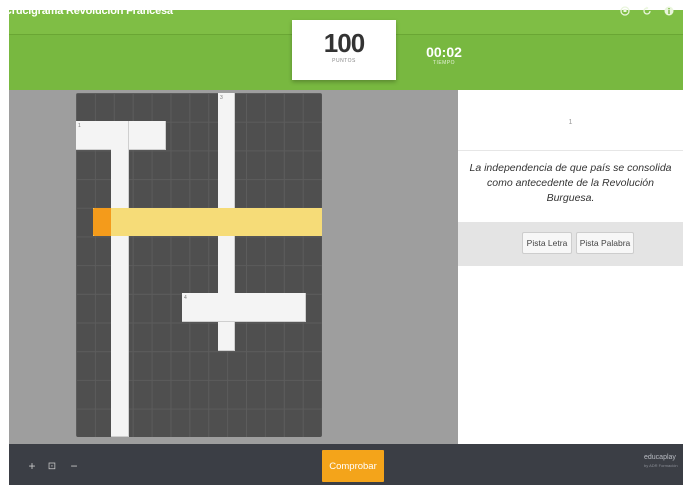 This screenshot has width=683, height=485. What do you see at coordinates (88, 11) in the screenshot?
I see `app-title: Crucigrama Revolución Francesa` at bounding box center [88, 11].